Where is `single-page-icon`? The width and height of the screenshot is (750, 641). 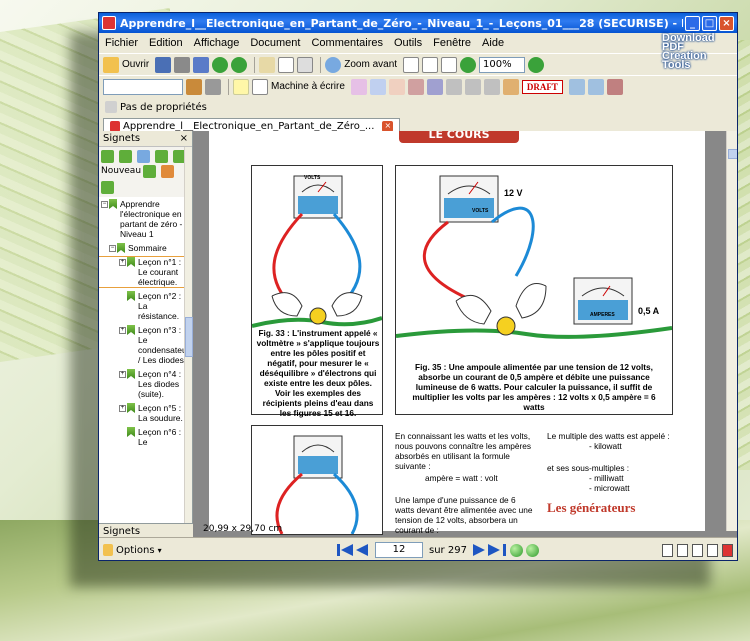 single-page-icon is located at coordinates (667, 550).